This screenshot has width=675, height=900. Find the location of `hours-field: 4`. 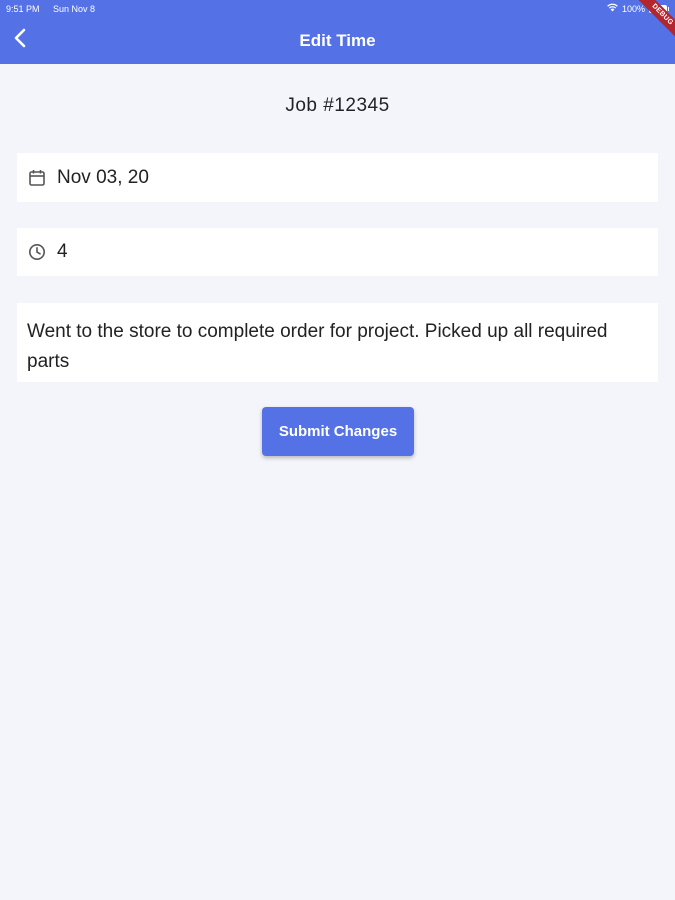

hours-field: 4 is located at coordinates (337, 252).